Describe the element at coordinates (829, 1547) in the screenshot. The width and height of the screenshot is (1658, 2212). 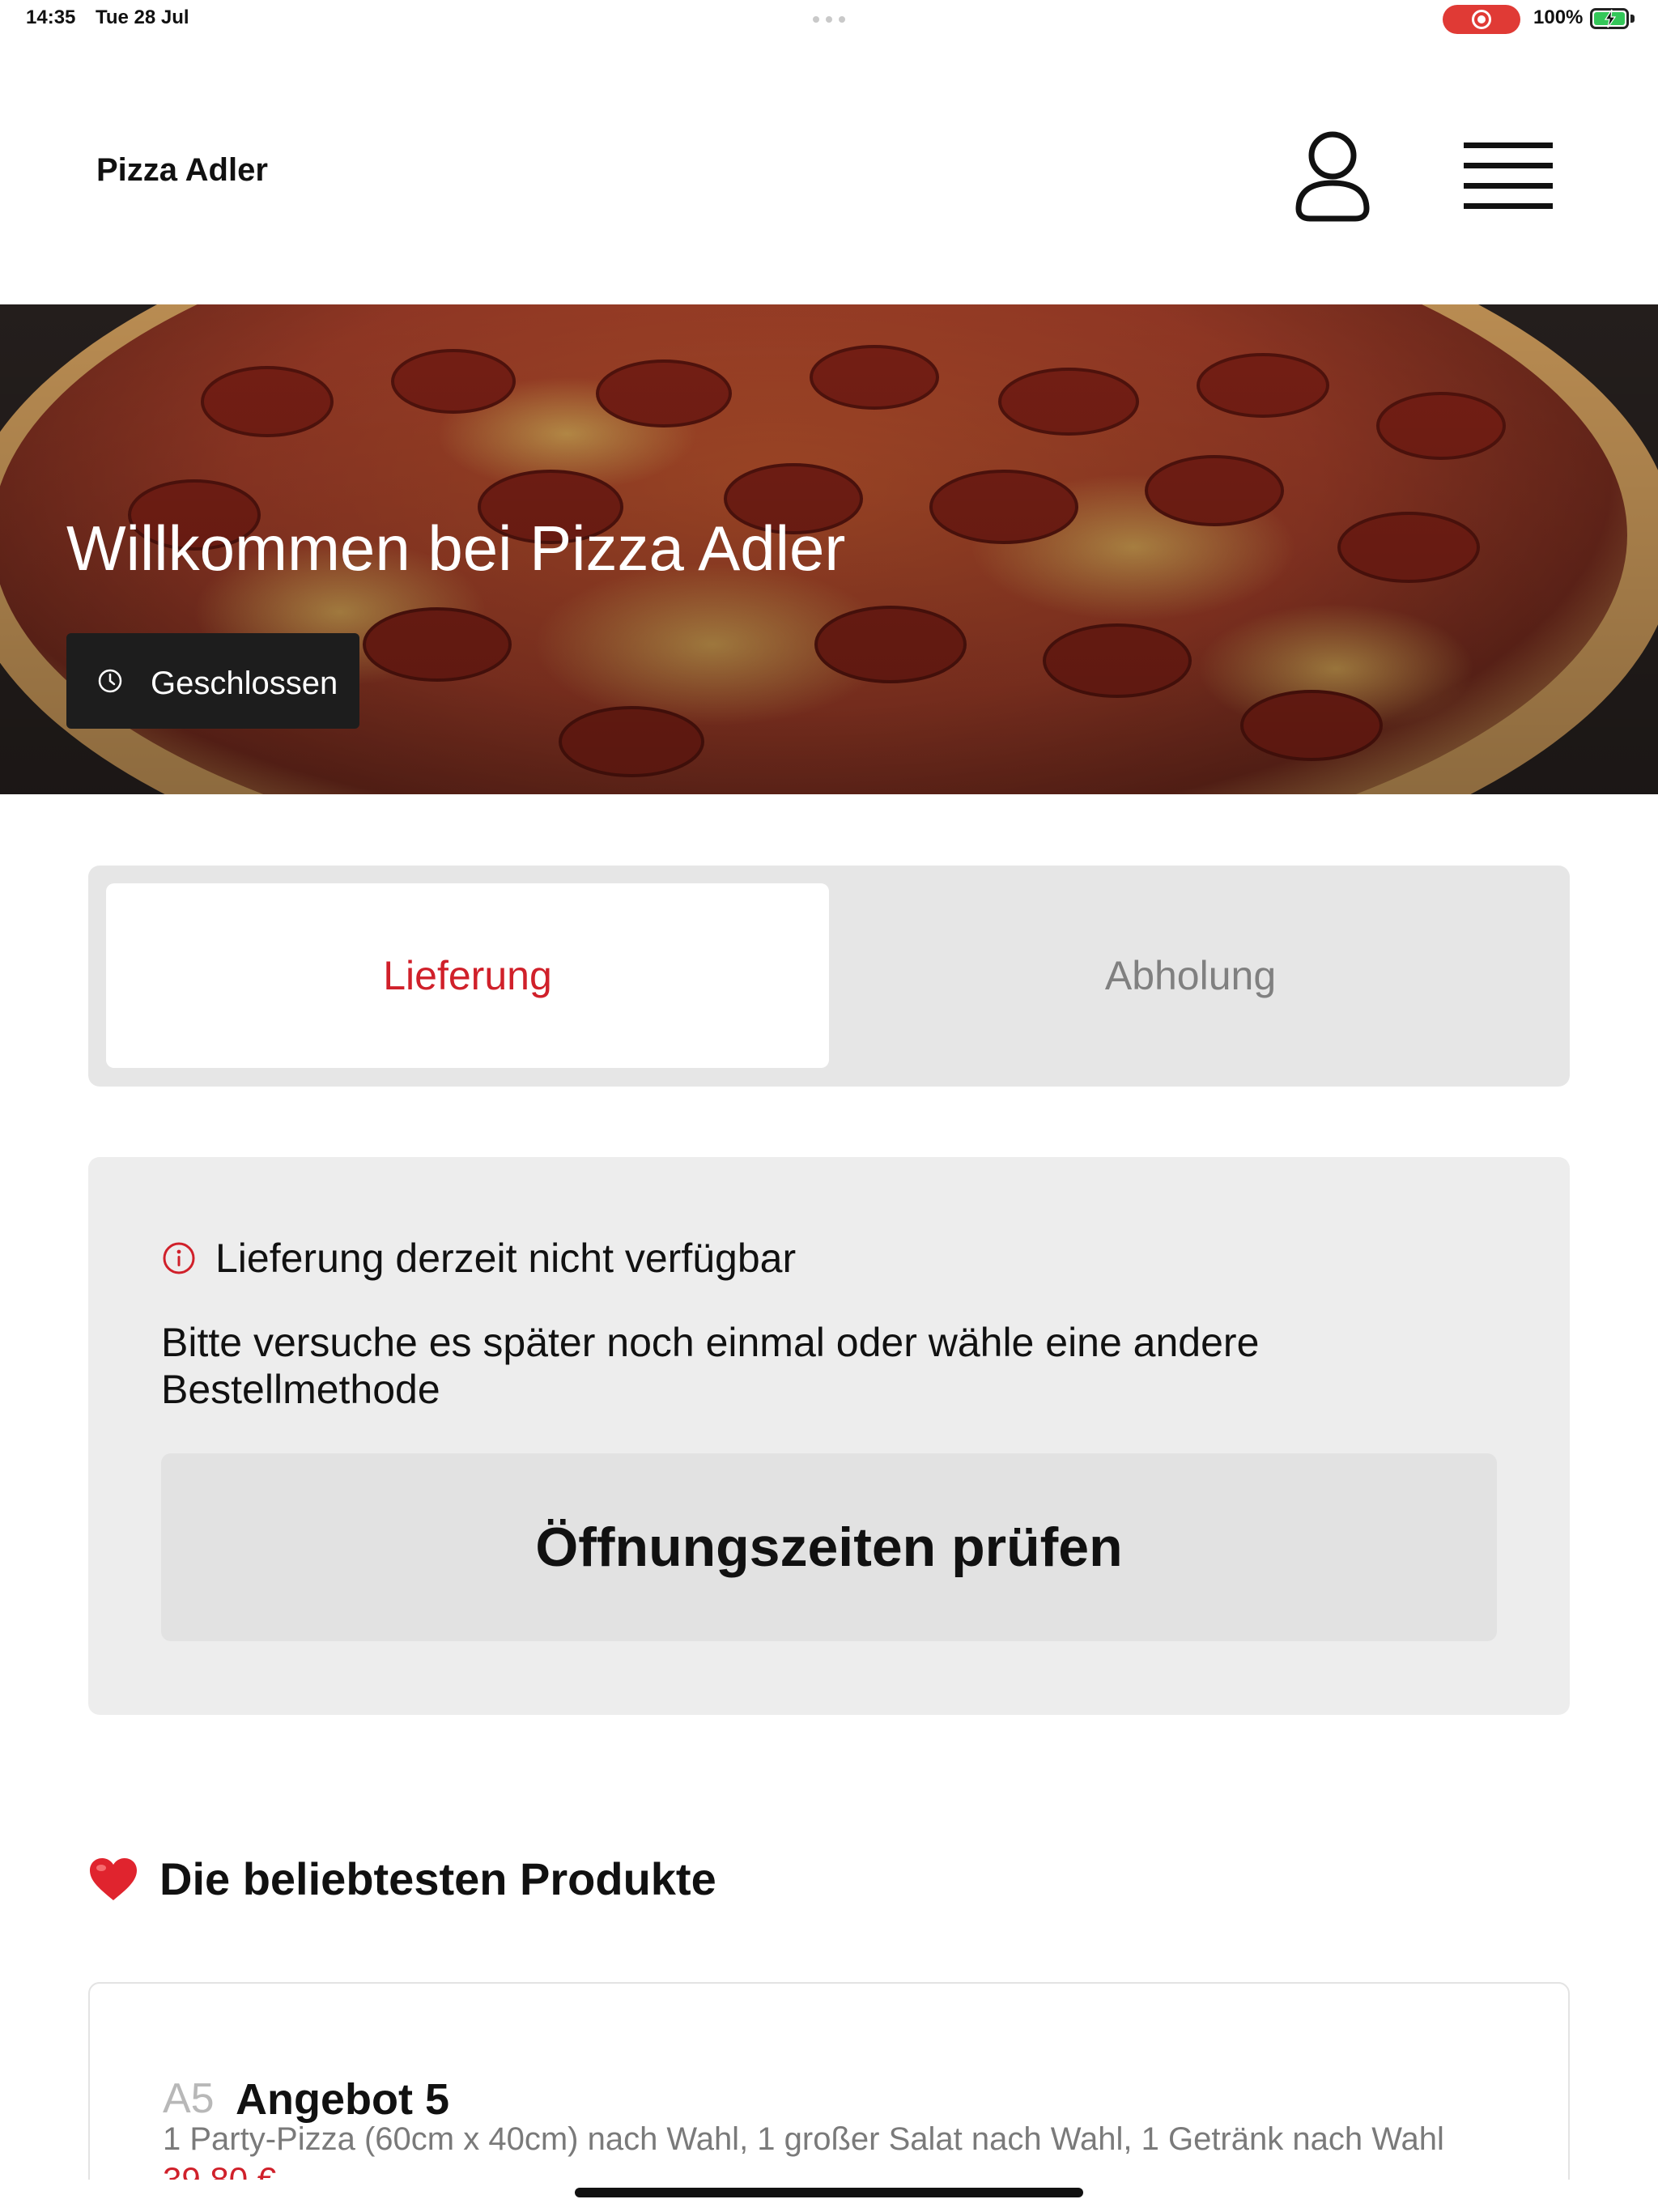
I see `check-opening-hours-button: Öffnungszeiten prüfen` at that location.